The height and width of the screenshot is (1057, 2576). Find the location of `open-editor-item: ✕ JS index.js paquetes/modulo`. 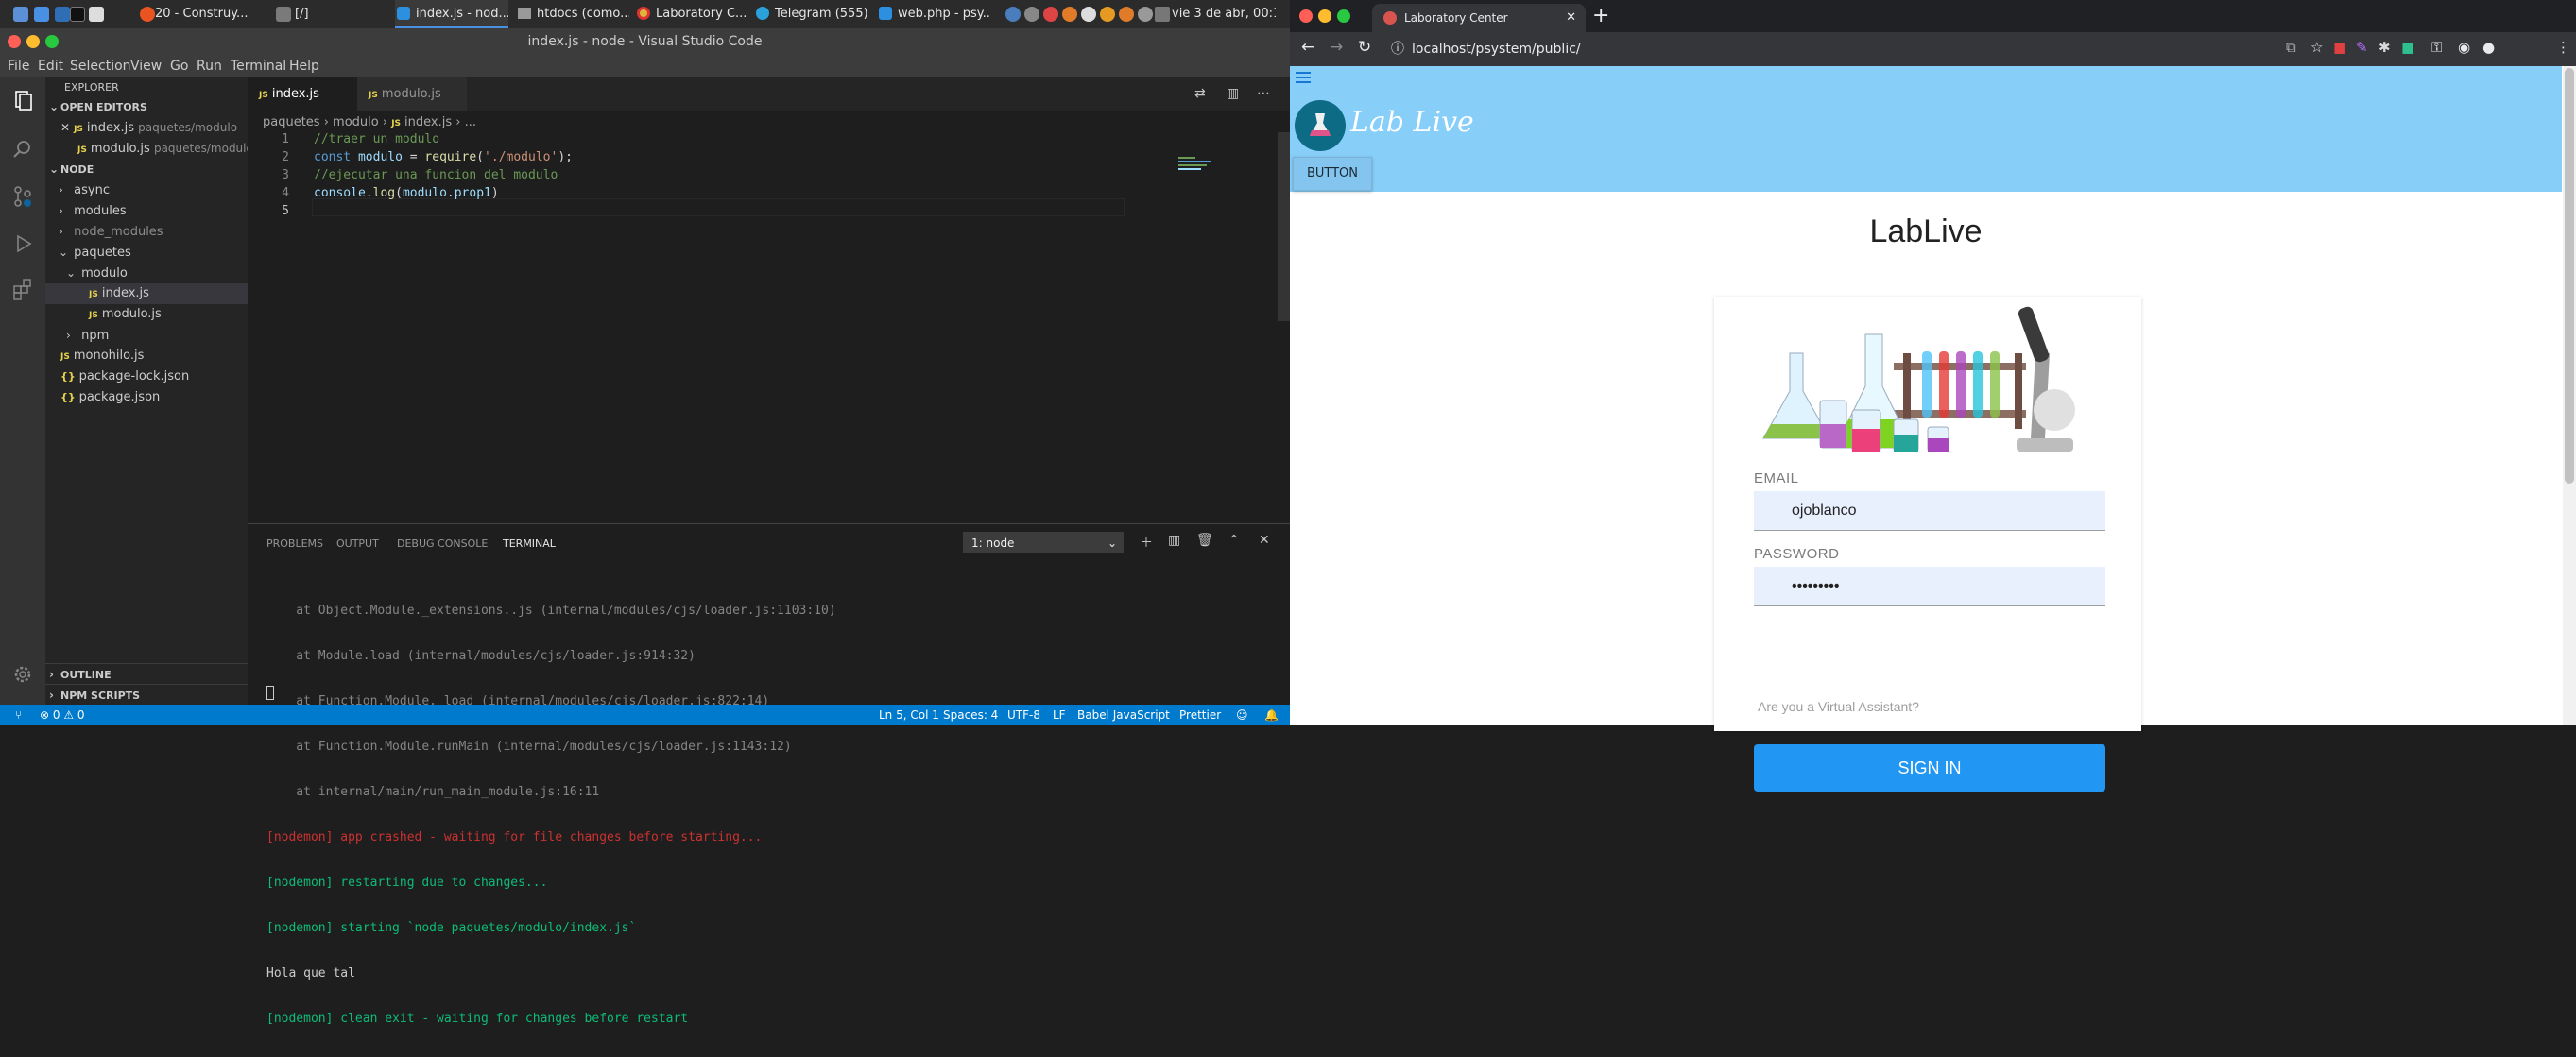

open-editor-item: ✕ JS index.js paquetes/modulo is located at coordinates (146, 128).